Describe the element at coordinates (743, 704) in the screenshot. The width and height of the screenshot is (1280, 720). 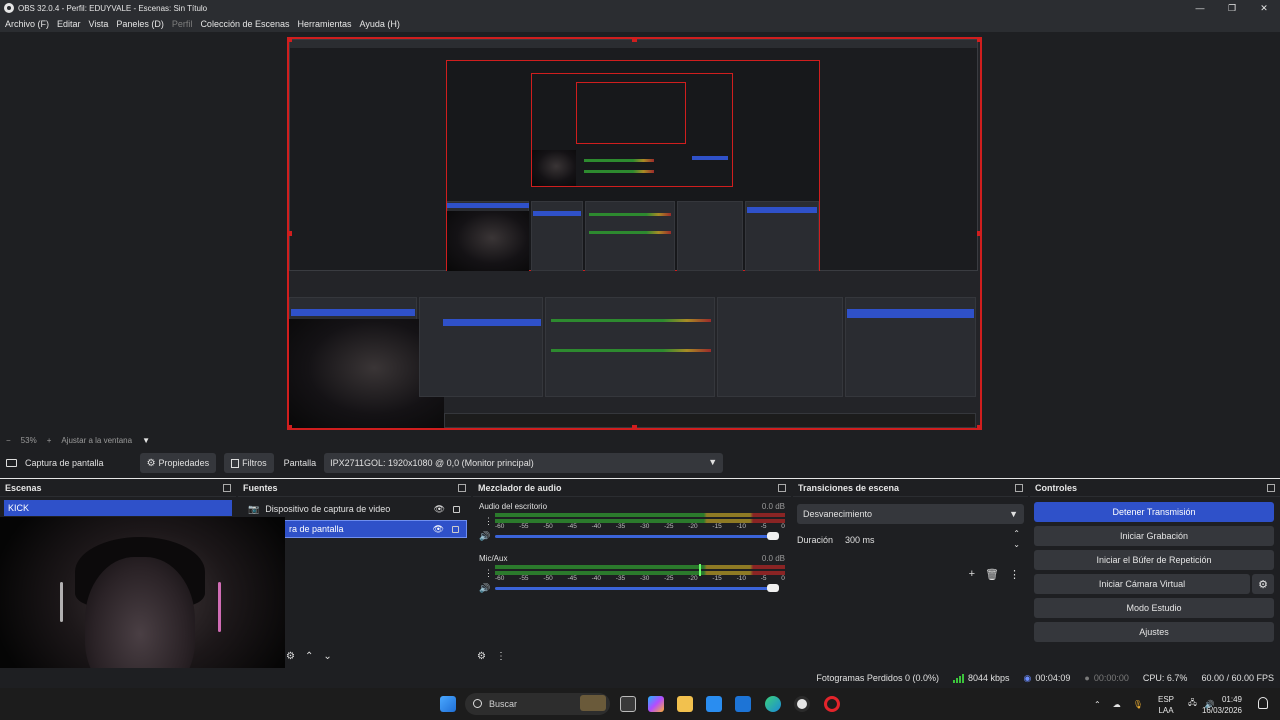
I see `mail-icon` at that location.